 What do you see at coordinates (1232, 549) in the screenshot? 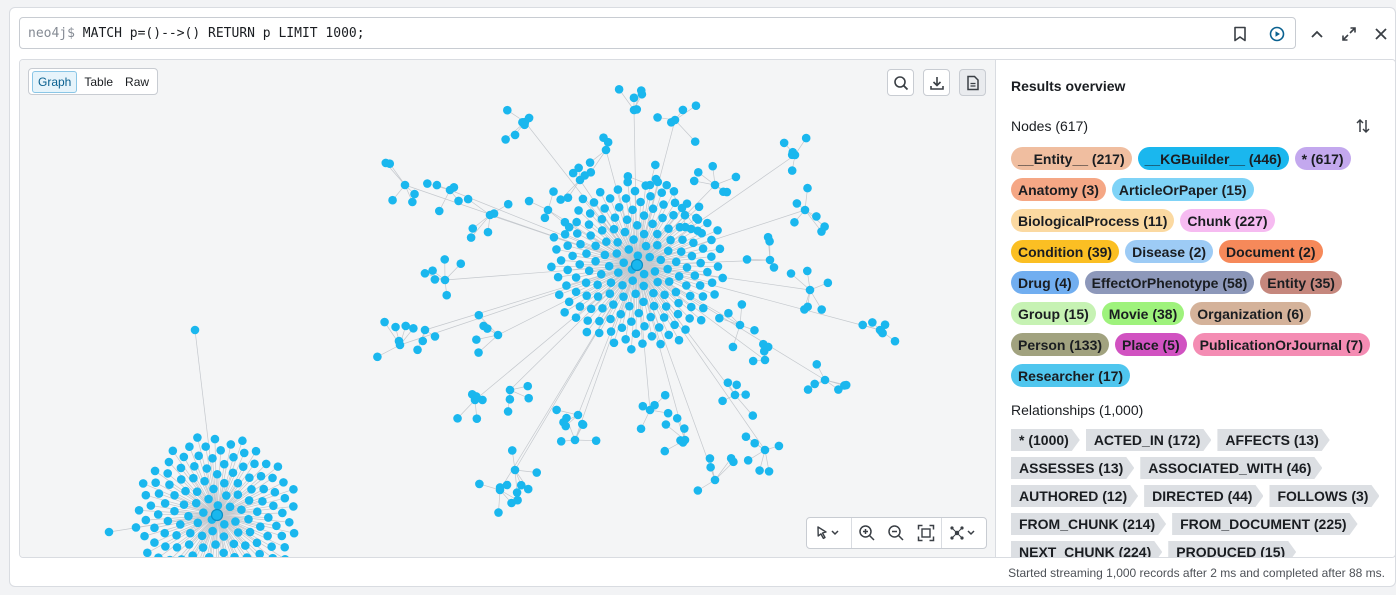
I see `relationship-type-chip: PRODUCED (15)` at bounding box center [1232, 549].